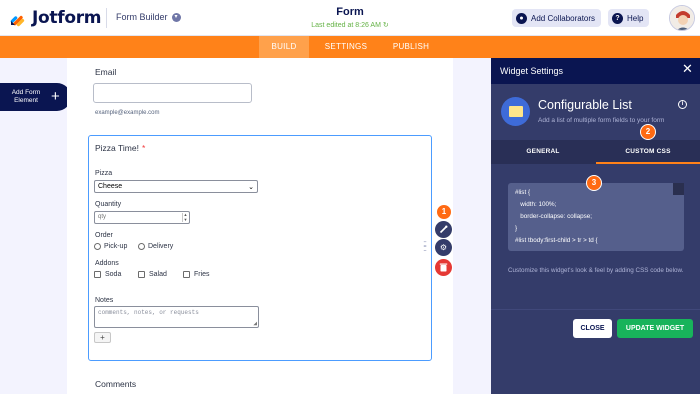  Describe the element at coordinates (563, 18) in the screenshot. I see `add-collaborators-label: Add Collaborators` at that location.